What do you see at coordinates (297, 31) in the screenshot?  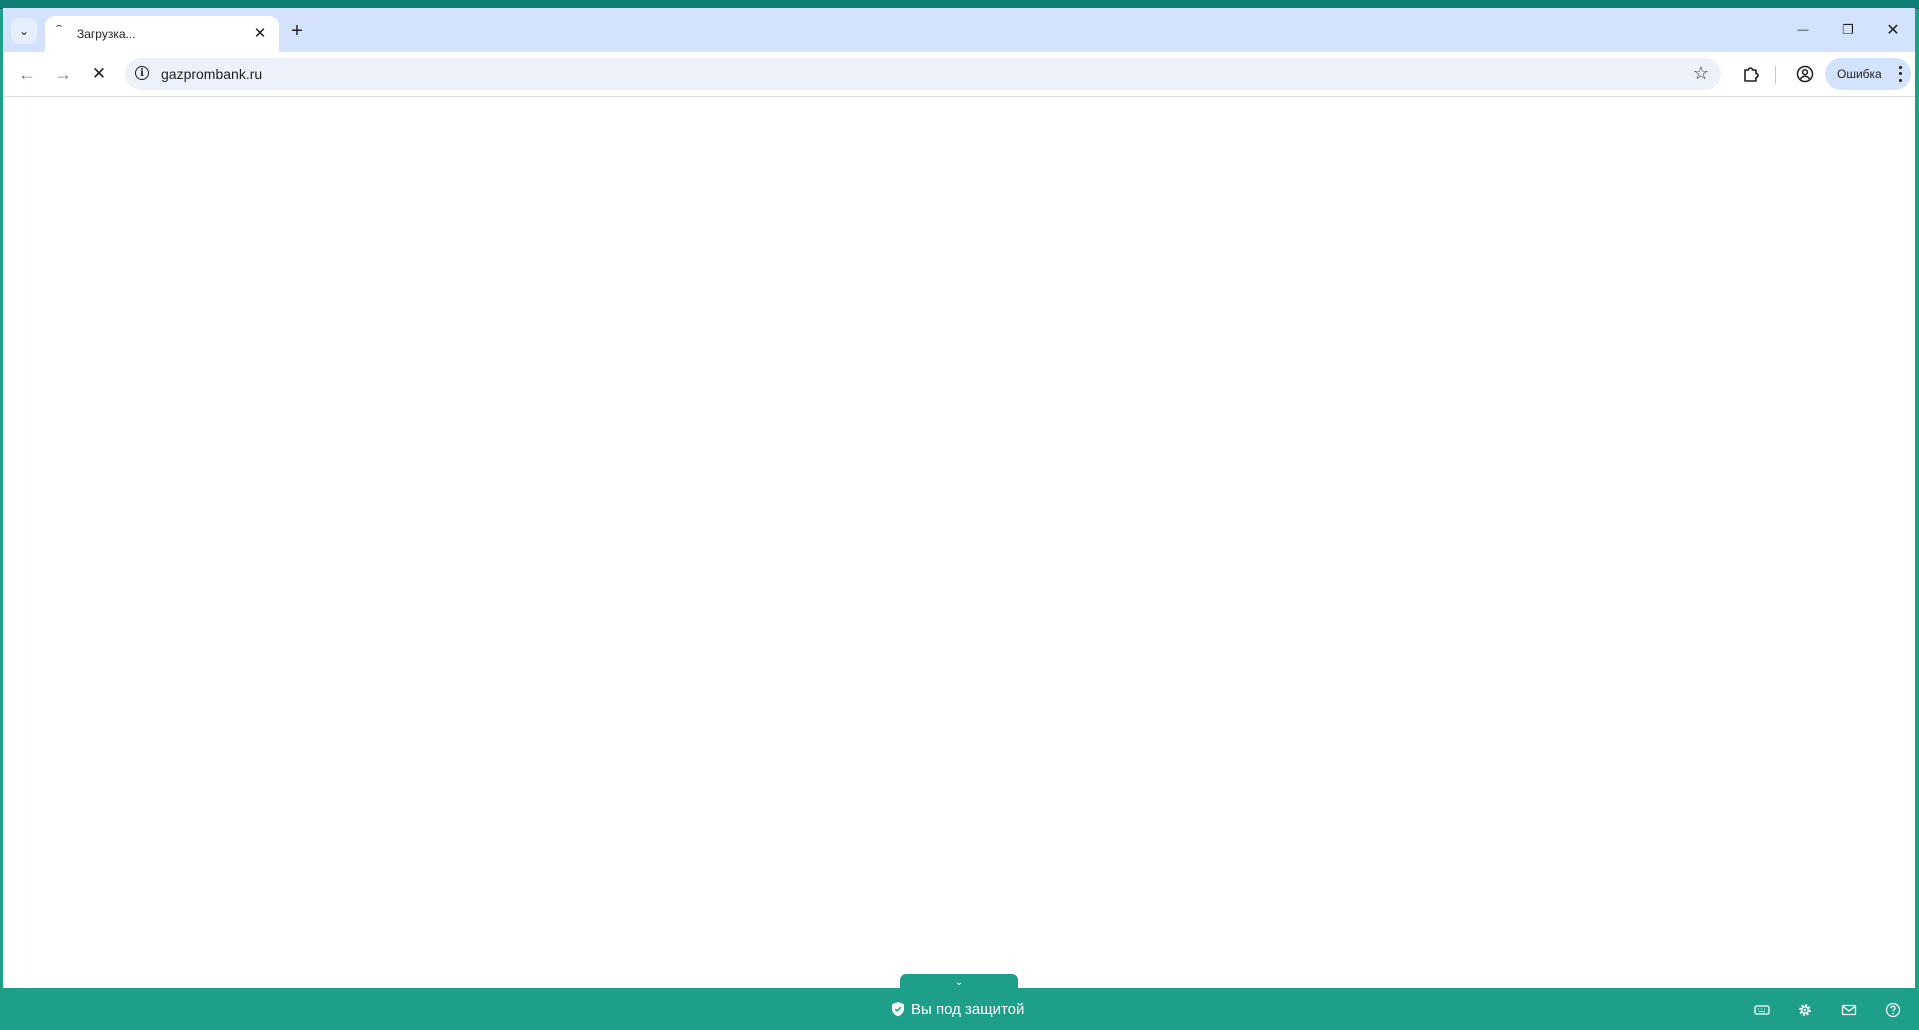 I see `new-tab-button: +` at bounding box center [297, 31].